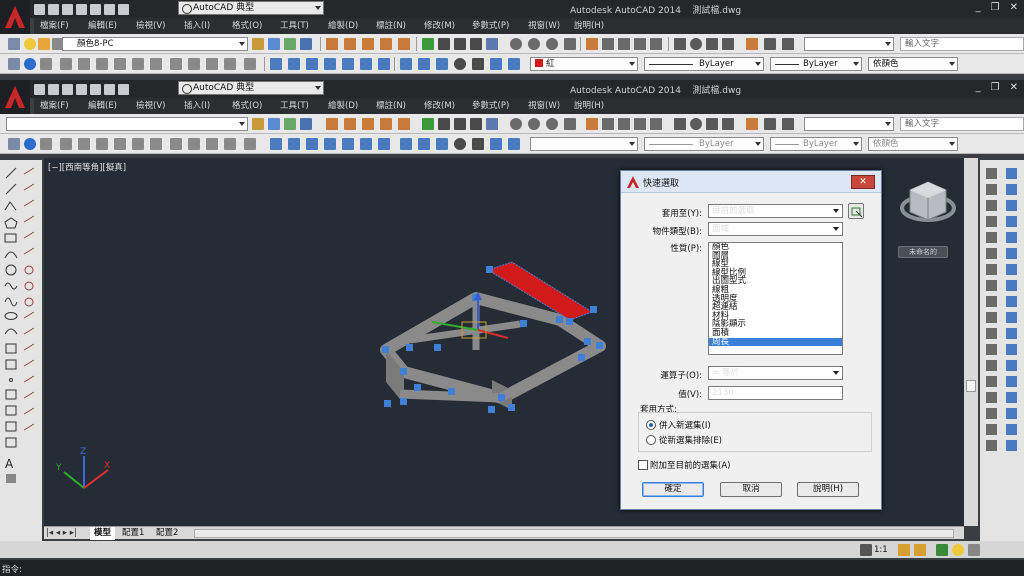 Image resolution: width=1024 pixels, height=576 pixels. I want to click on menu-parametric: 參數式(P), so click(500, 106).